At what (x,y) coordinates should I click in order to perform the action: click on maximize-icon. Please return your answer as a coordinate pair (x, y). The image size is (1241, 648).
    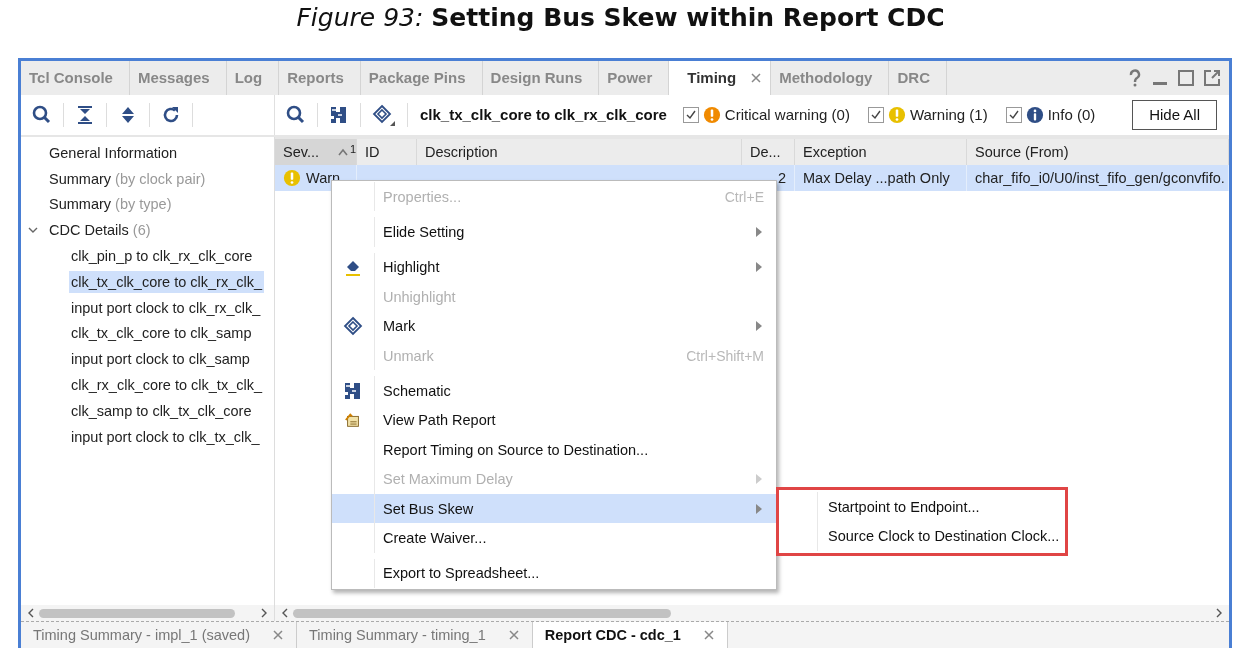
    Looking at the image, I should click on (1186, 77).